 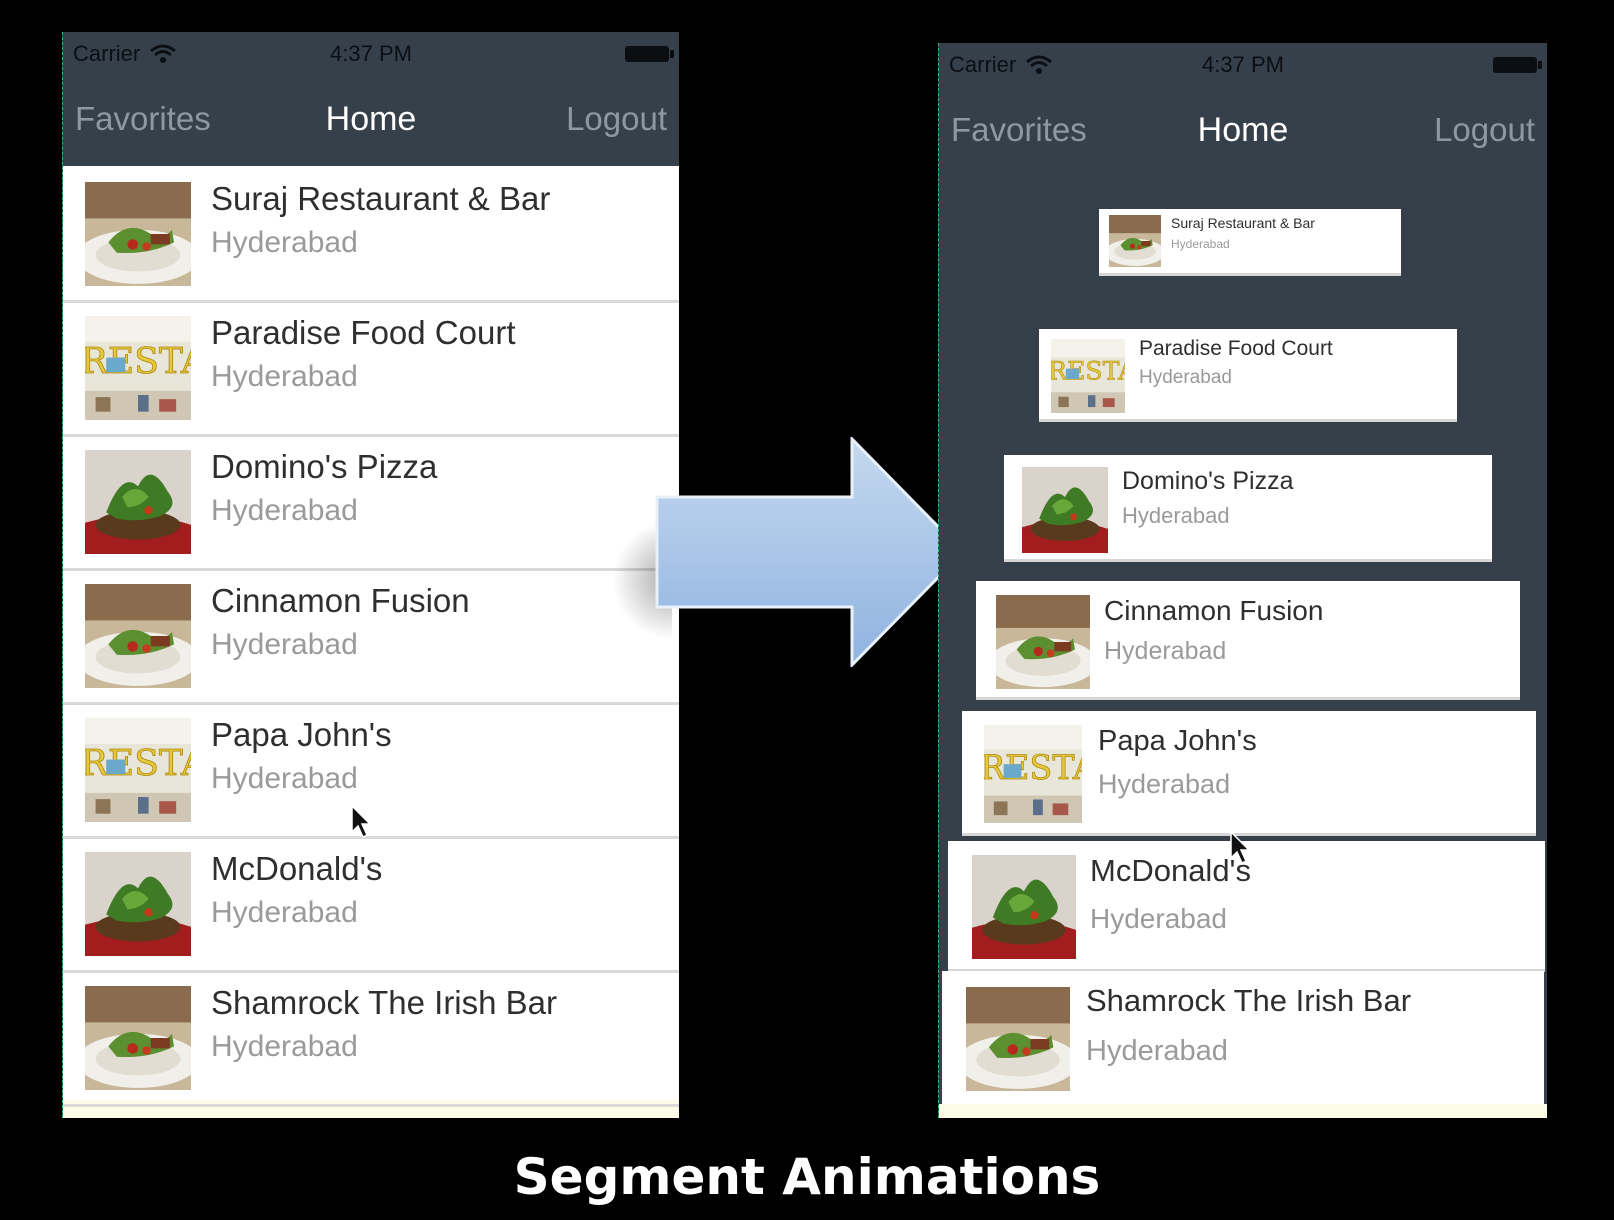 I want to click on list-footer, so click(x=1243, y=1111).